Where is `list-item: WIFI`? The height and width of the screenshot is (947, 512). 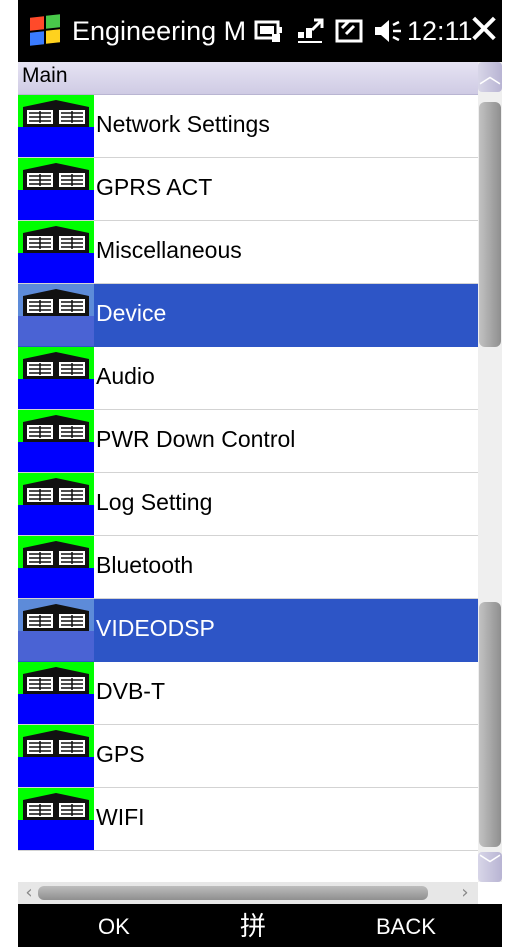 list-item: WIFI is located at coordinates (248, 819).